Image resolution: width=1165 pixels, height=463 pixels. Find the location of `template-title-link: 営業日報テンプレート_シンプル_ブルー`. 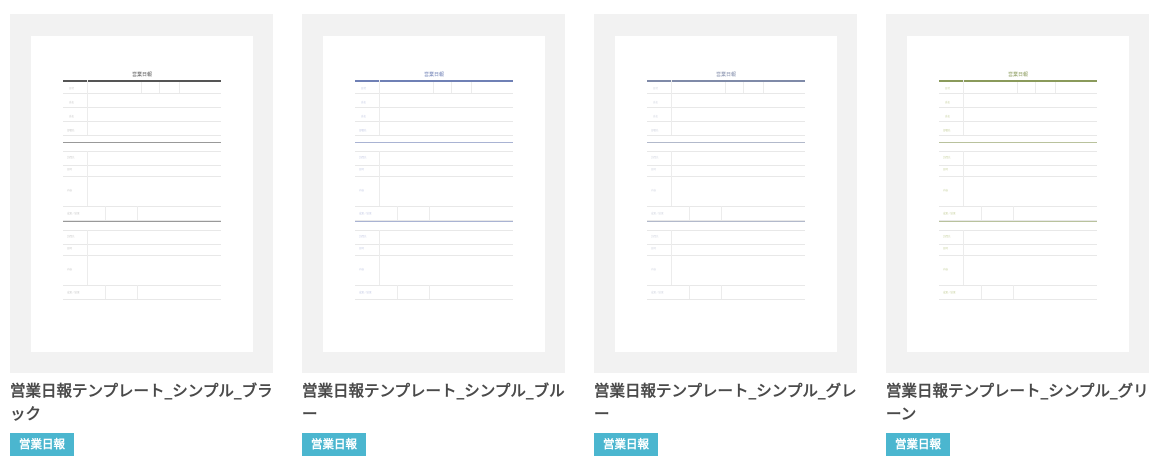

template-title-link: 営業日報テンプレート_シンプル_ブルー is located at coordinates (437, 403).